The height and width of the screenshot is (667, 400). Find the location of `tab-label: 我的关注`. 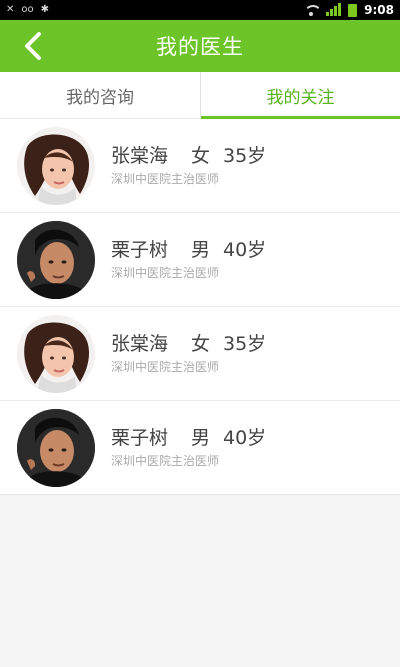

tab-label: 我的关注 is located at coordinates (300, 97).